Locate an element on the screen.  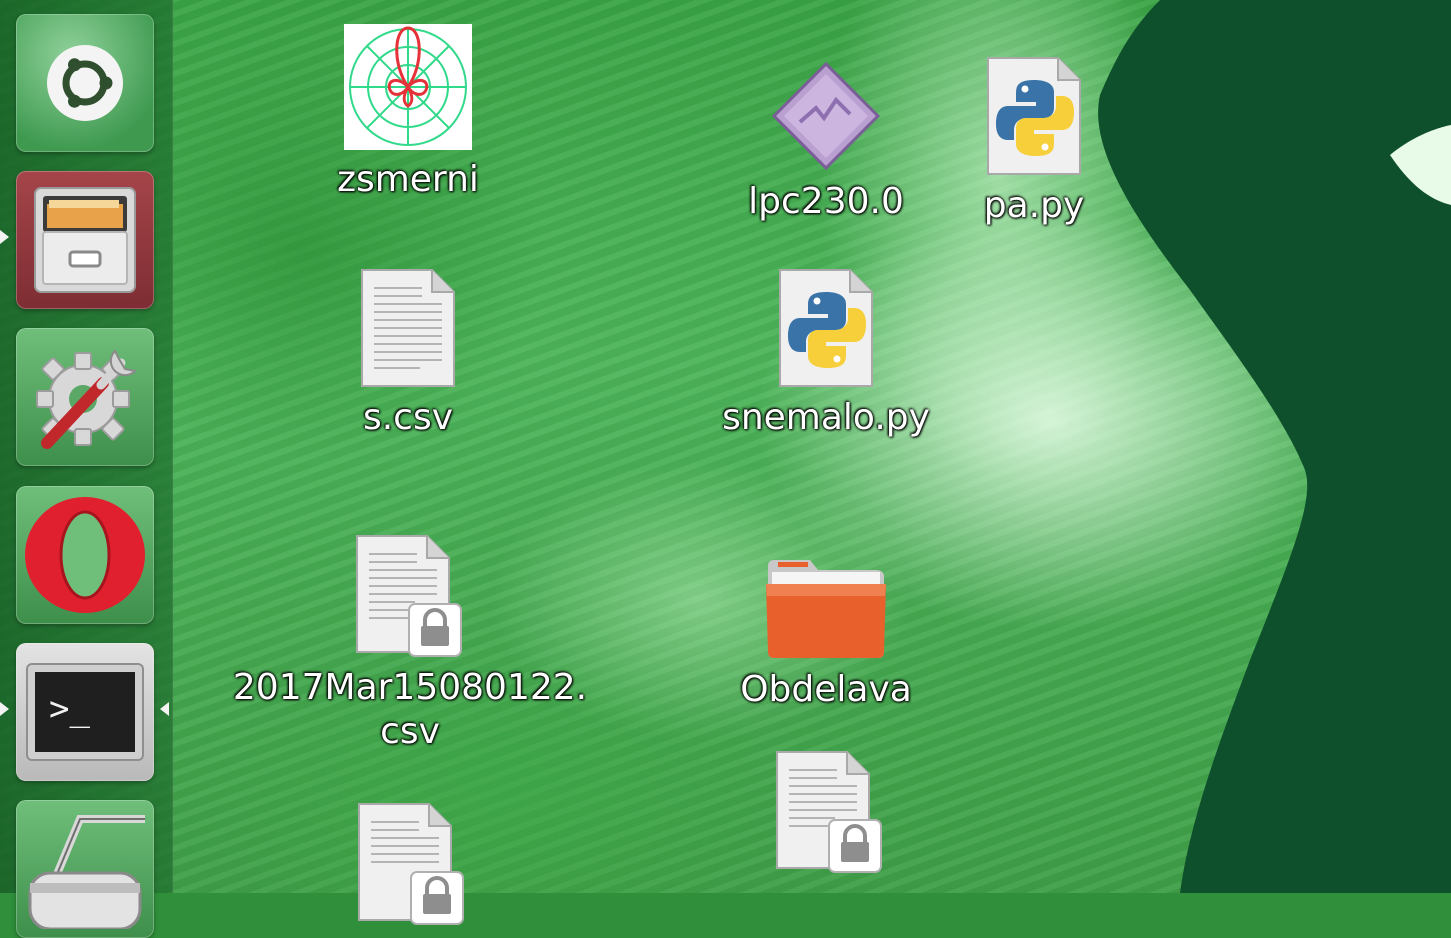
desktop-icon-zsmerni: zsmerni is located at coordinates (408, 113).